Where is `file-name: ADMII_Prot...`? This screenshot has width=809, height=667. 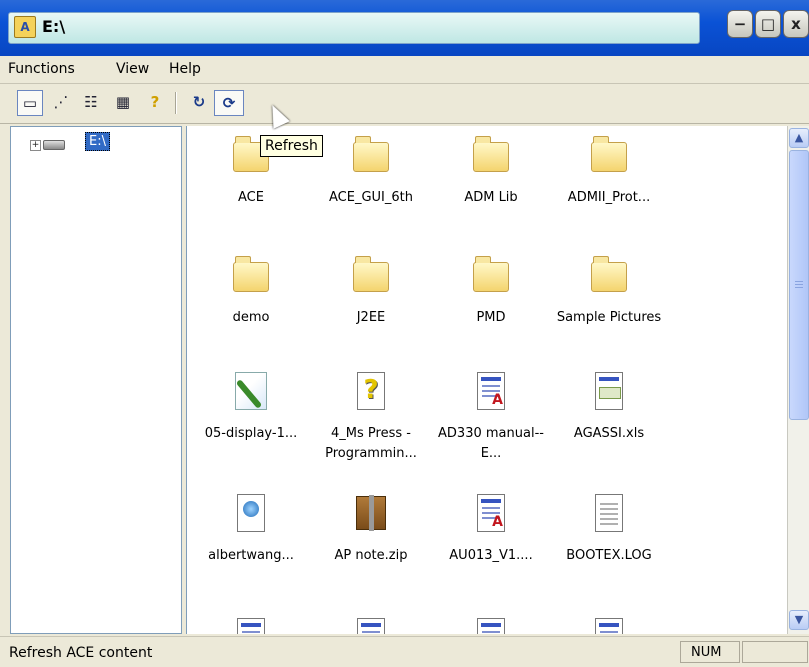 file-name: ADMII_Prot... is located at coordinates (609, 197).